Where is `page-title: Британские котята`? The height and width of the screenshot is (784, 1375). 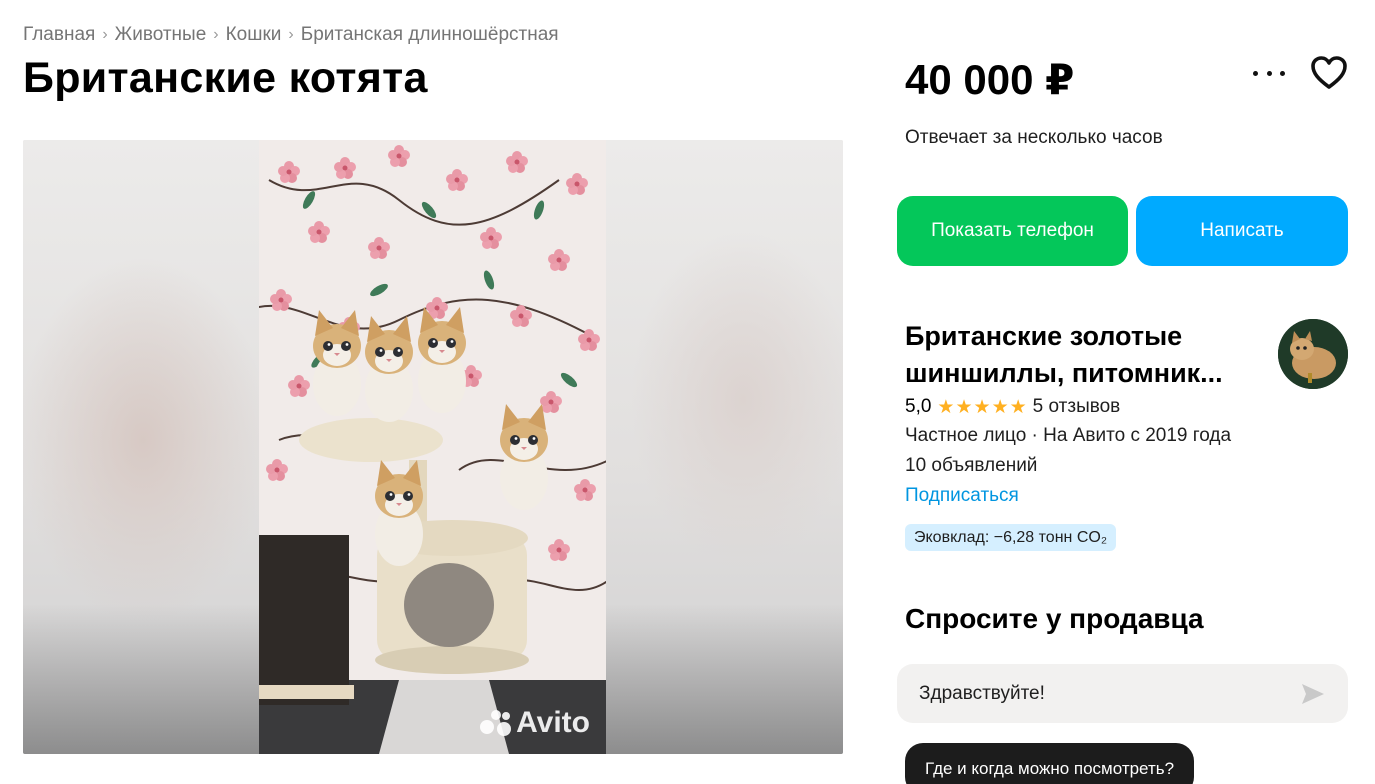 page-title: Британские котята is located at coordinates (225, 78).